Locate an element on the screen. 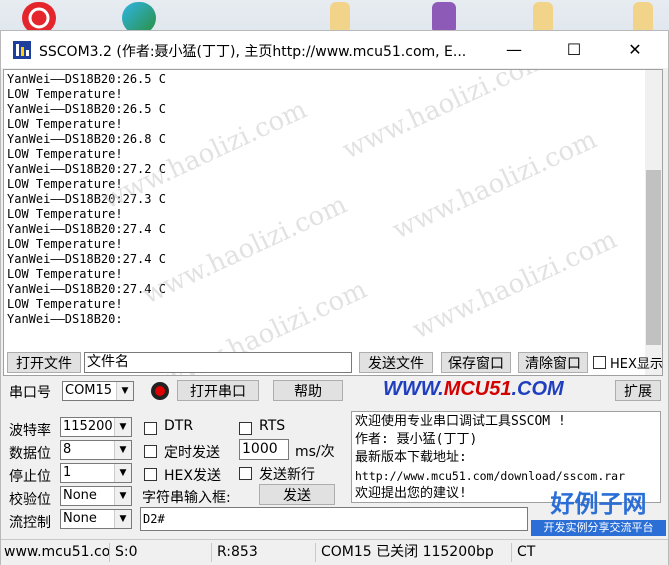  interval-unit-label: ms/次 is located at coordinates (315, 452).